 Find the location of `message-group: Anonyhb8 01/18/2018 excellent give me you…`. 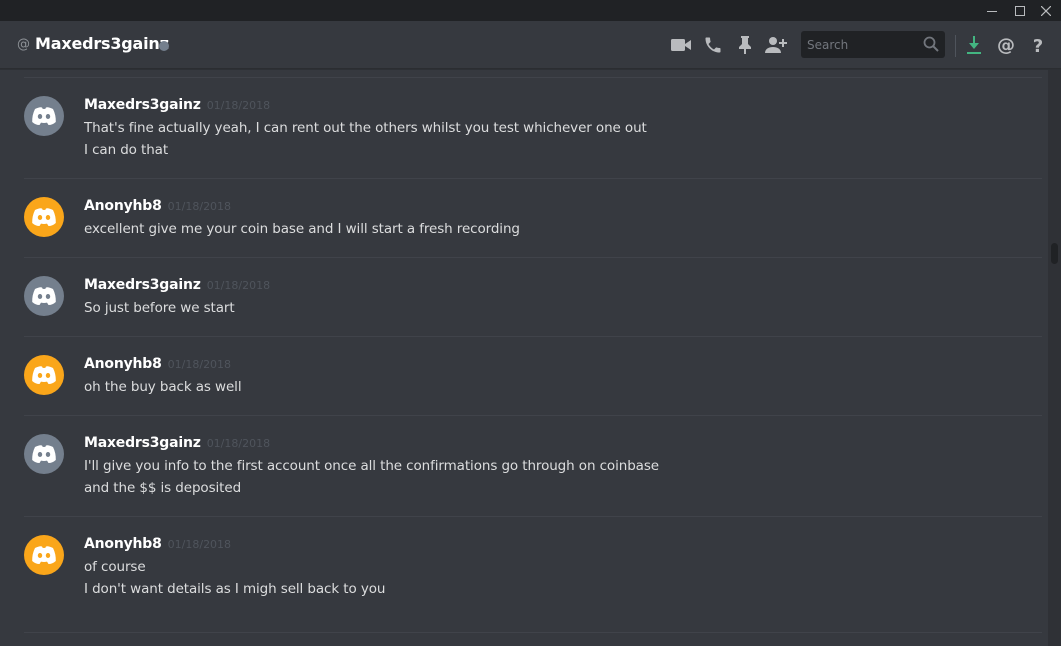

message-group: Anonyhb8 01/18/2018 excellent give me you… is located at coordinates (522, 225).